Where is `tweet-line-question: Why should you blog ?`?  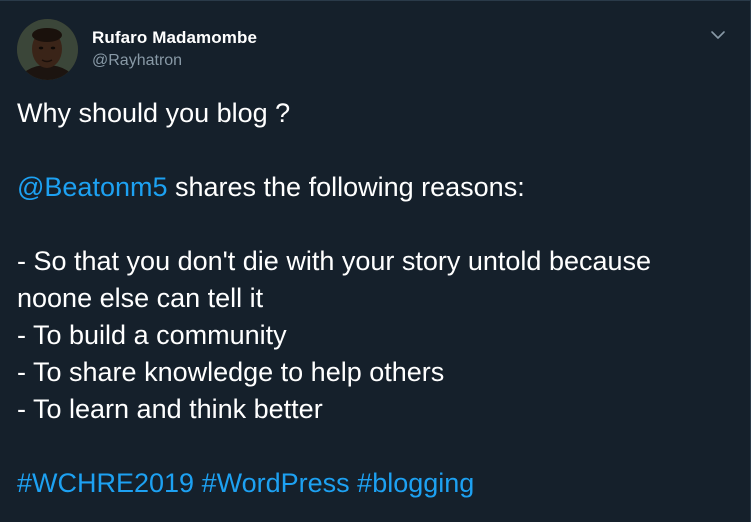
tweet-line-question: Why should you blog ? is located at coordinates (154, 113).